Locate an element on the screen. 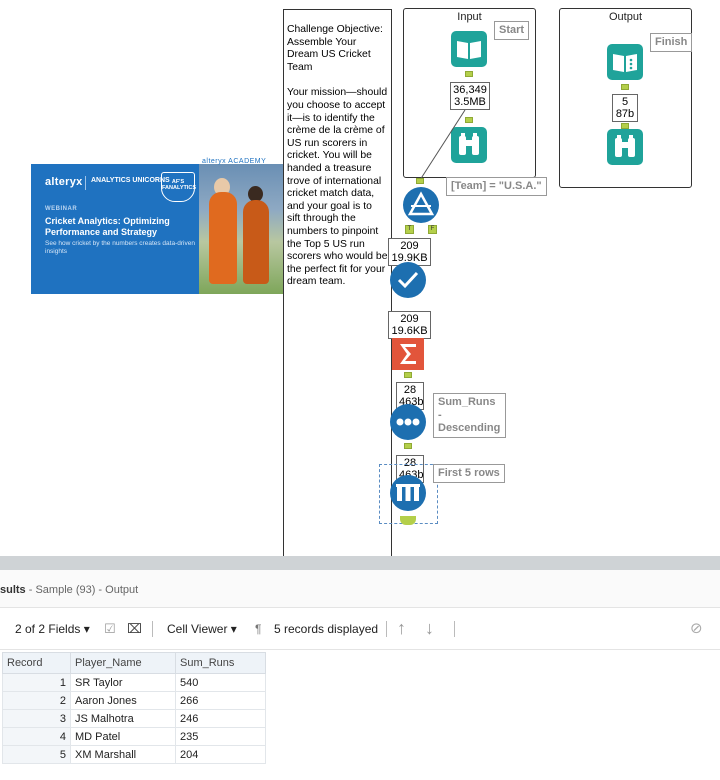 This screenshot has height=780, width=720. results-subtitle: - Sample (93) - Output is located at coordinates (82, 590).